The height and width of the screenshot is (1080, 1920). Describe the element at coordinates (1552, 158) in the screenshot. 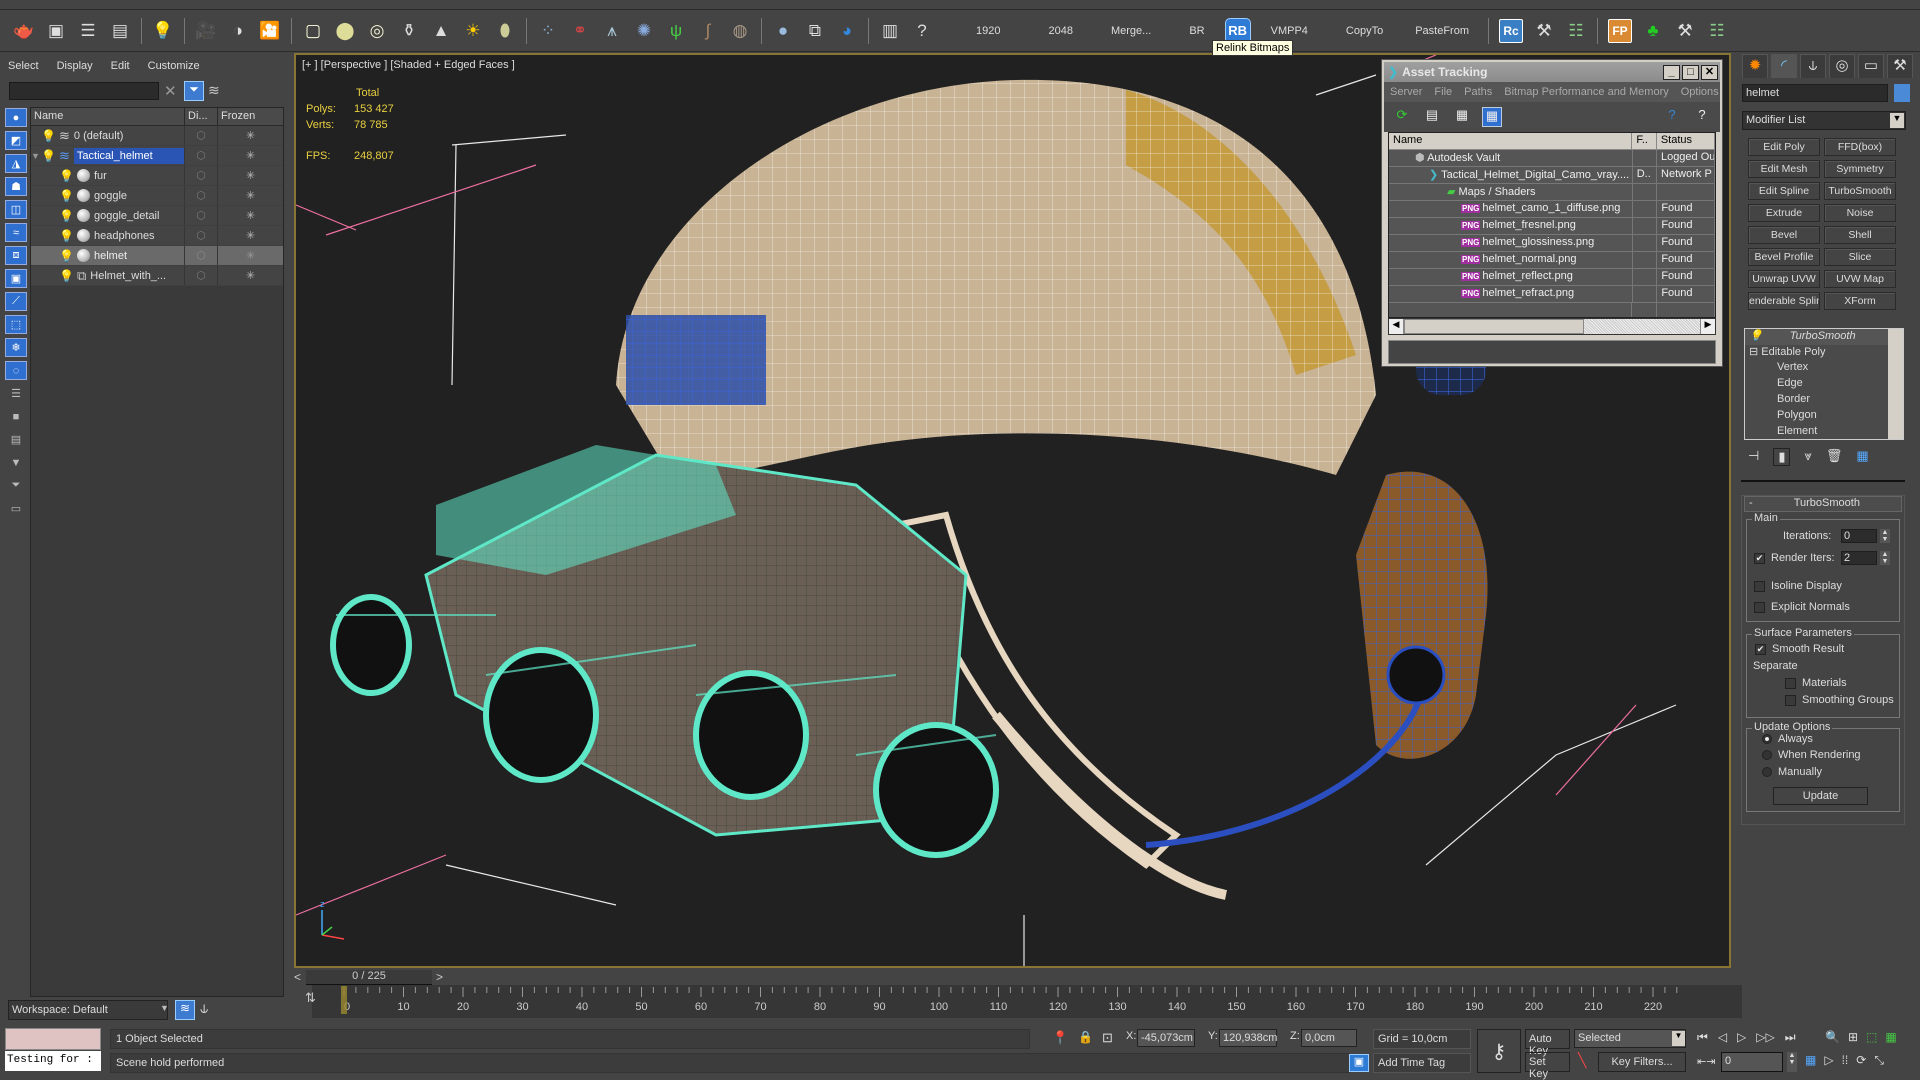

I see `asset-row: ⬢ Autodesk Vault Logged Ou` at that location.